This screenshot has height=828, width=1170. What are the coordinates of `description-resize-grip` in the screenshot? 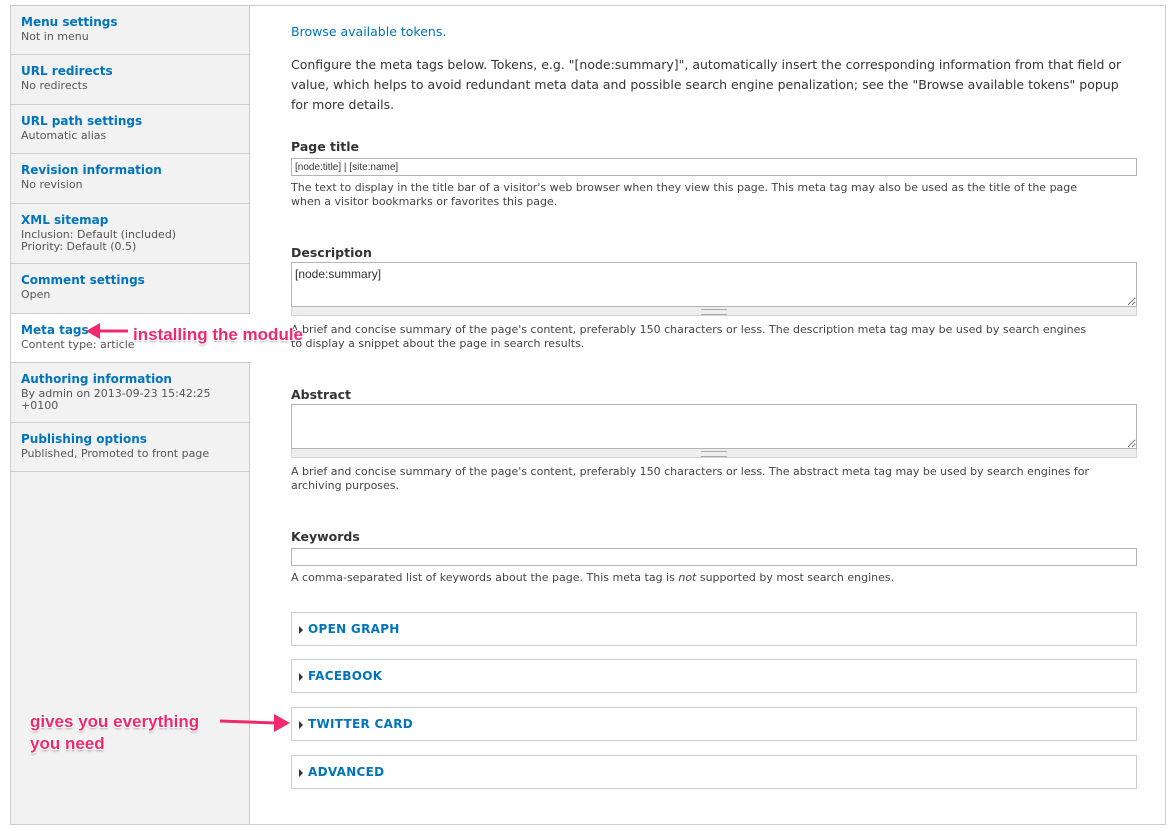 It's located at (714, 311).